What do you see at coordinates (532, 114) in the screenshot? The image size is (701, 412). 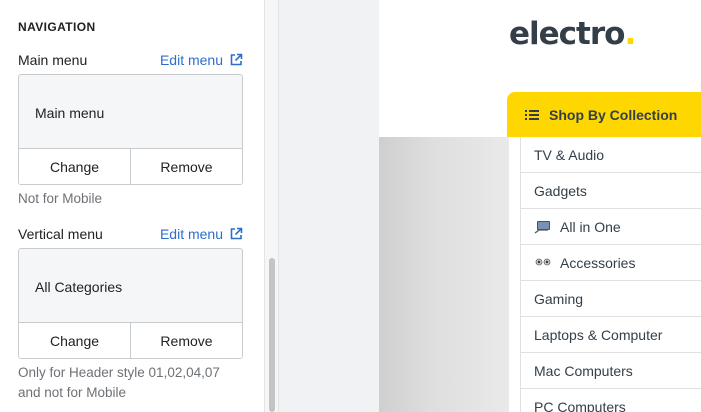 I see `list-icon` at bounding box center [532, 114].